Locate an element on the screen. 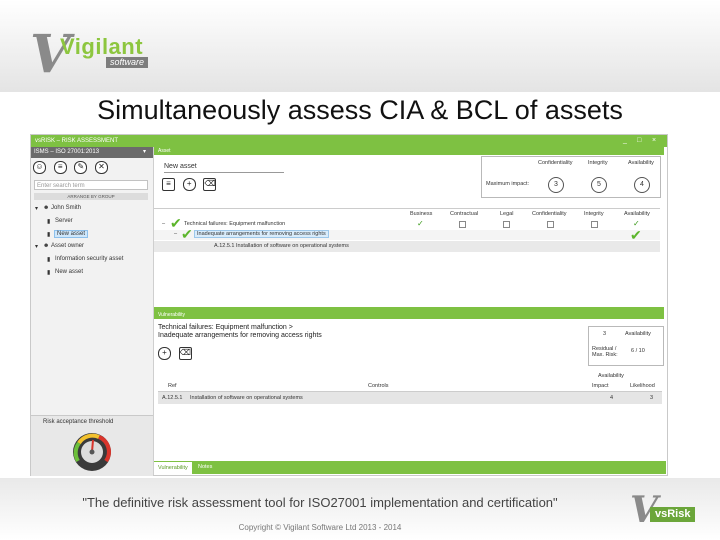 This screenshot has height=540, width=720. standard-selector: ISMS – ISO 27001:2013 ▾ is located at coordinates (92, 152).